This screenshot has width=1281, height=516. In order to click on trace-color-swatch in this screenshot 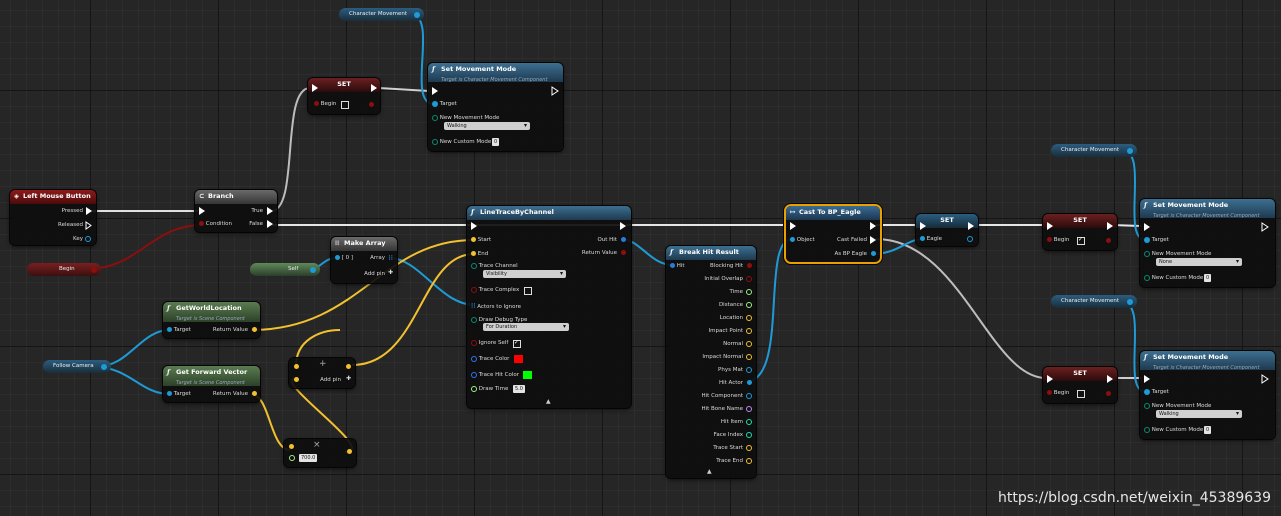, I will do `click(518, 359)`.